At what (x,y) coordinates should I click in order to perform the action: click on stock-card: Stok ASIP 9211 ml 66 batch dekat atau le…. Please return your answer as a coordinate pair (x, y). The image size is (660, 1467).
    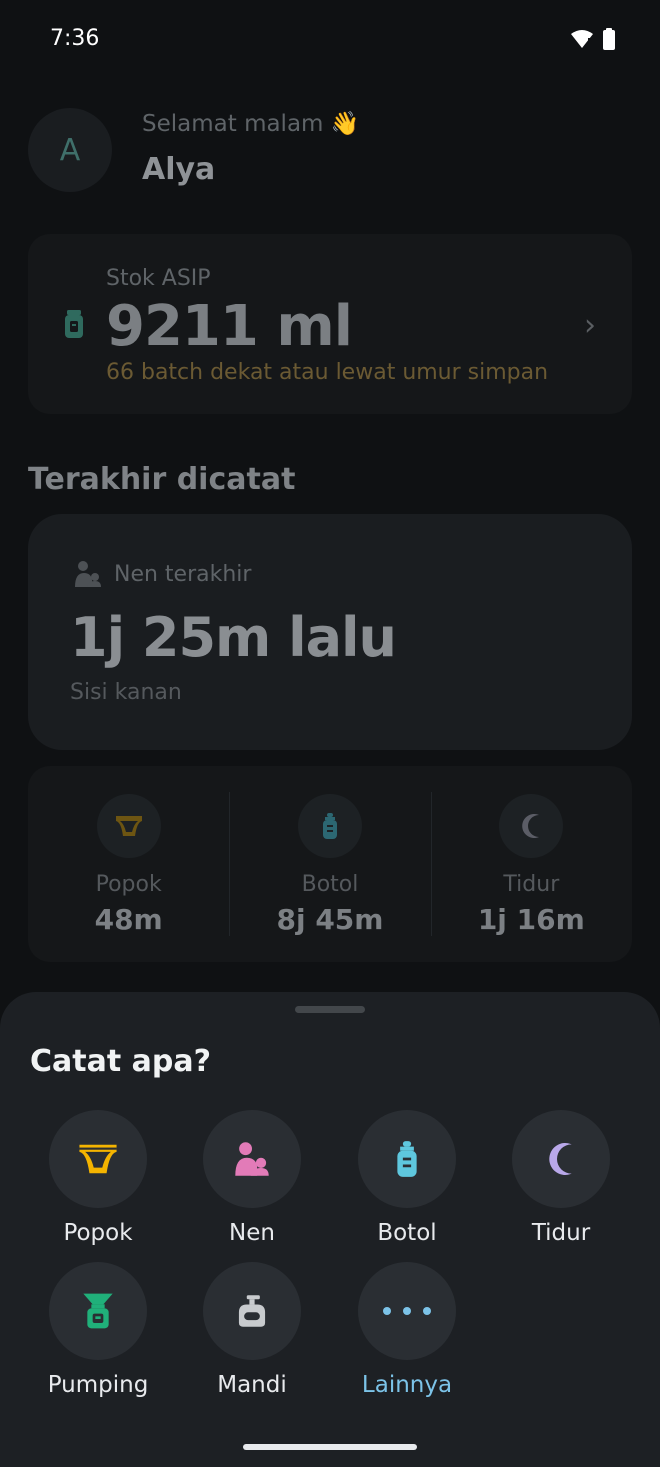
    Looking at the image, I should click on (330, 324).